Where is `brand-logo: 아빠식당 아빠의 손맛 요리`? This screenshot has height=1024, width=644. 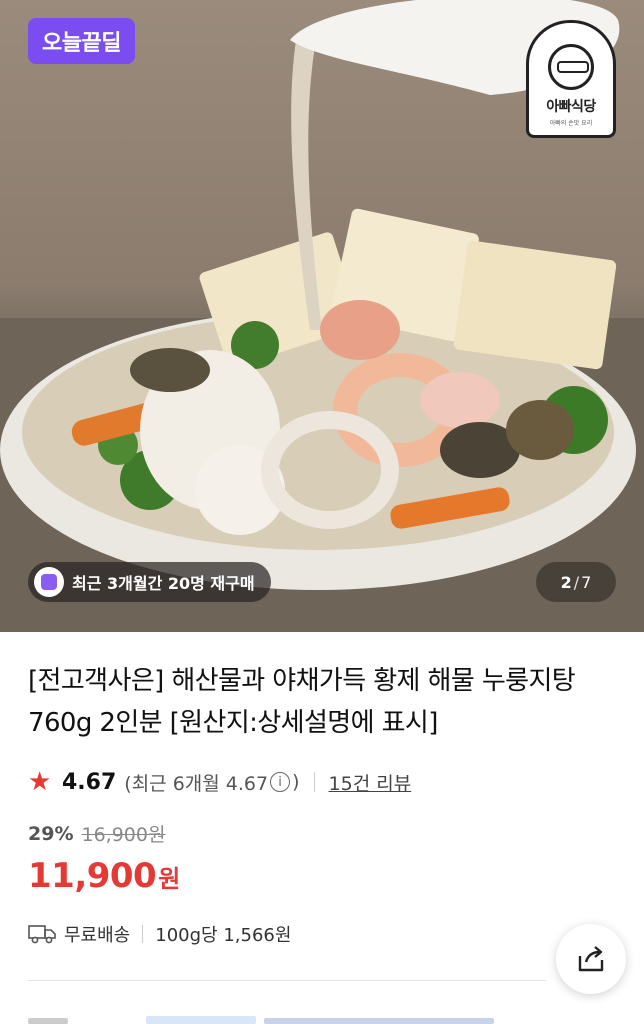
brand-logo: 아빠식당 아빠의 손맛 요리 is located at coordinates (571, 79).